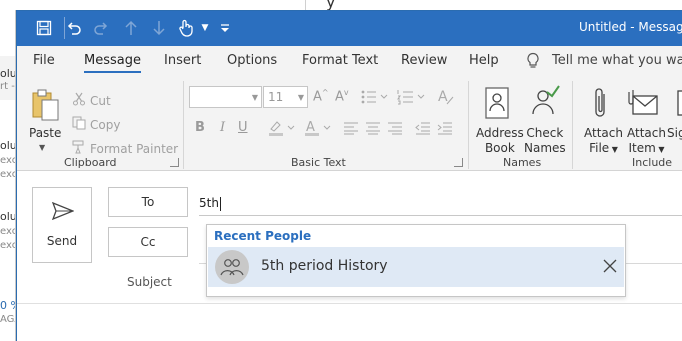  I want to click on format-painter-label: Format Painter, so click(134, 148).